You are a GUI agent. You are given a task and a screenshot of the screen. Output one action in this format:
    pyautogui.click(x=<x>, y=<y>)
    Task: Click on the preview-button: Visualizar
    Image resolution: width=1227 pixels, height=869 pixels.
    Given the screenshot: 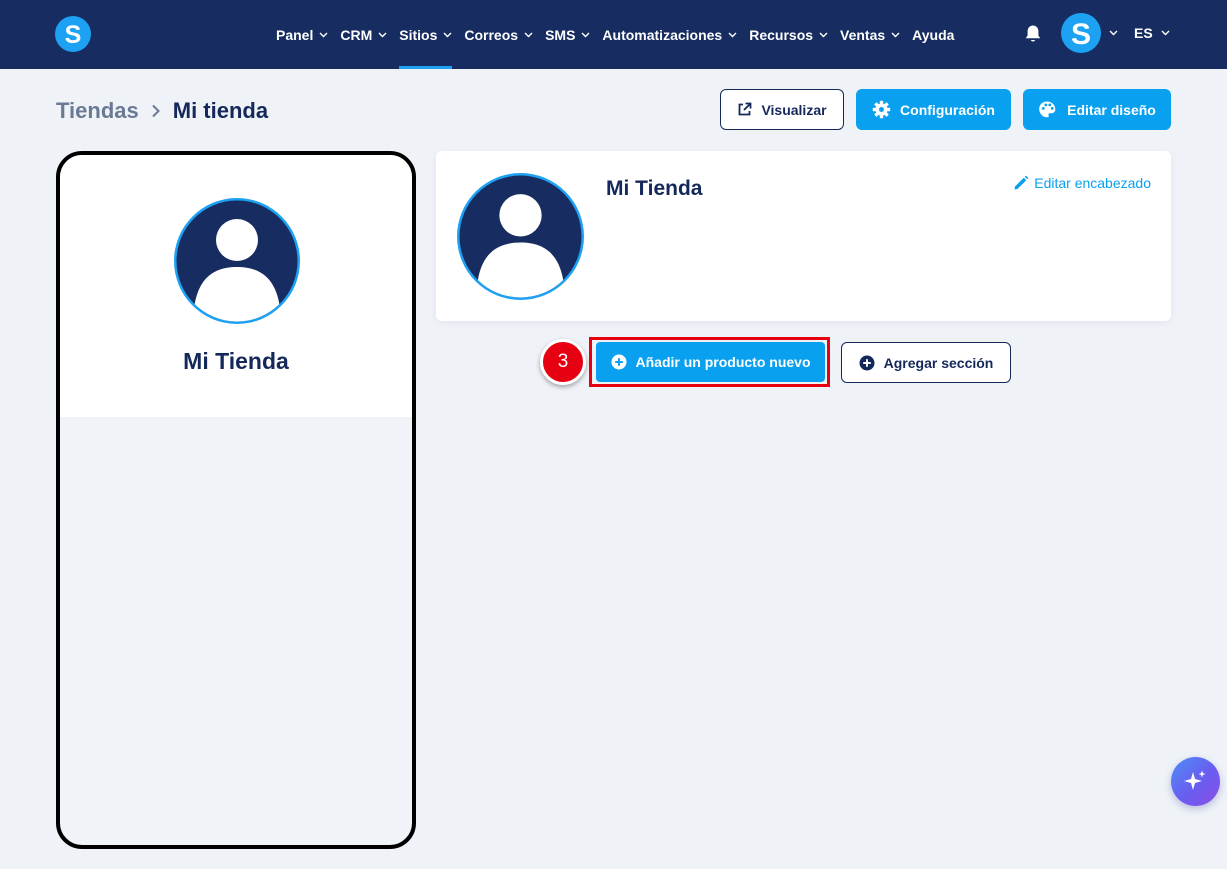 What is the action you would take?
    pyautogui.click(x=782, y=109)
    